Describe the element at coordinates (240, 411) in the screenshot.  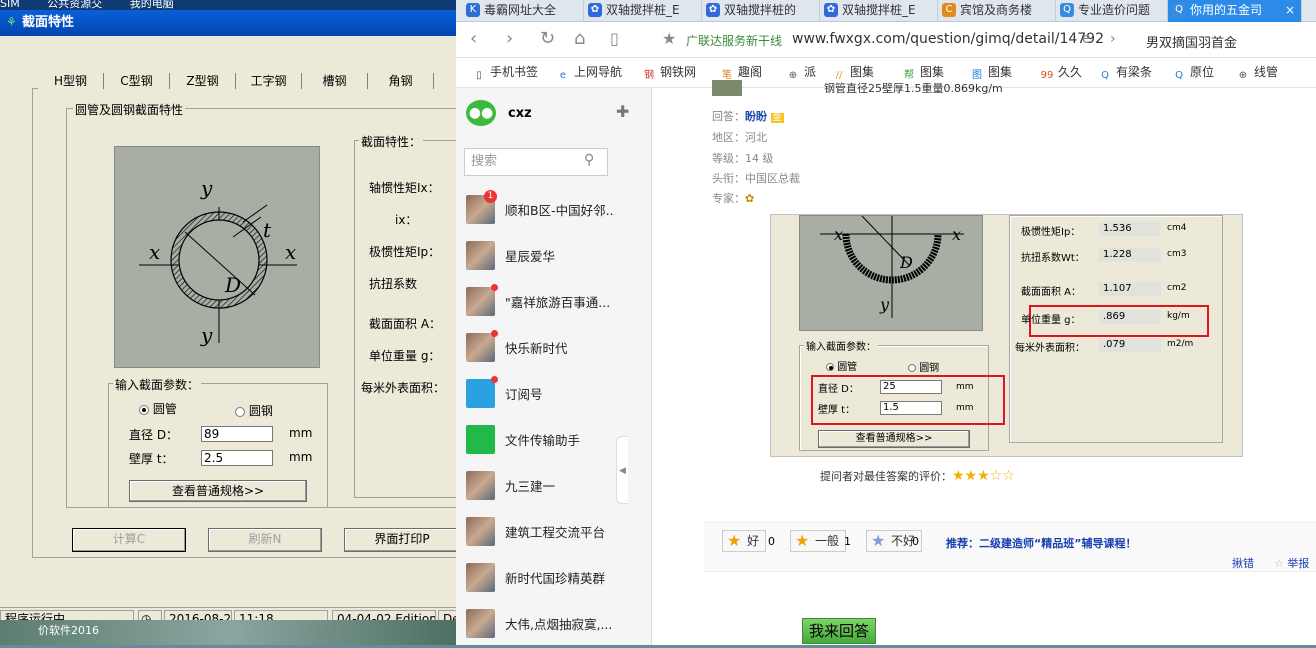
I see `radio-bar-control` at that location.